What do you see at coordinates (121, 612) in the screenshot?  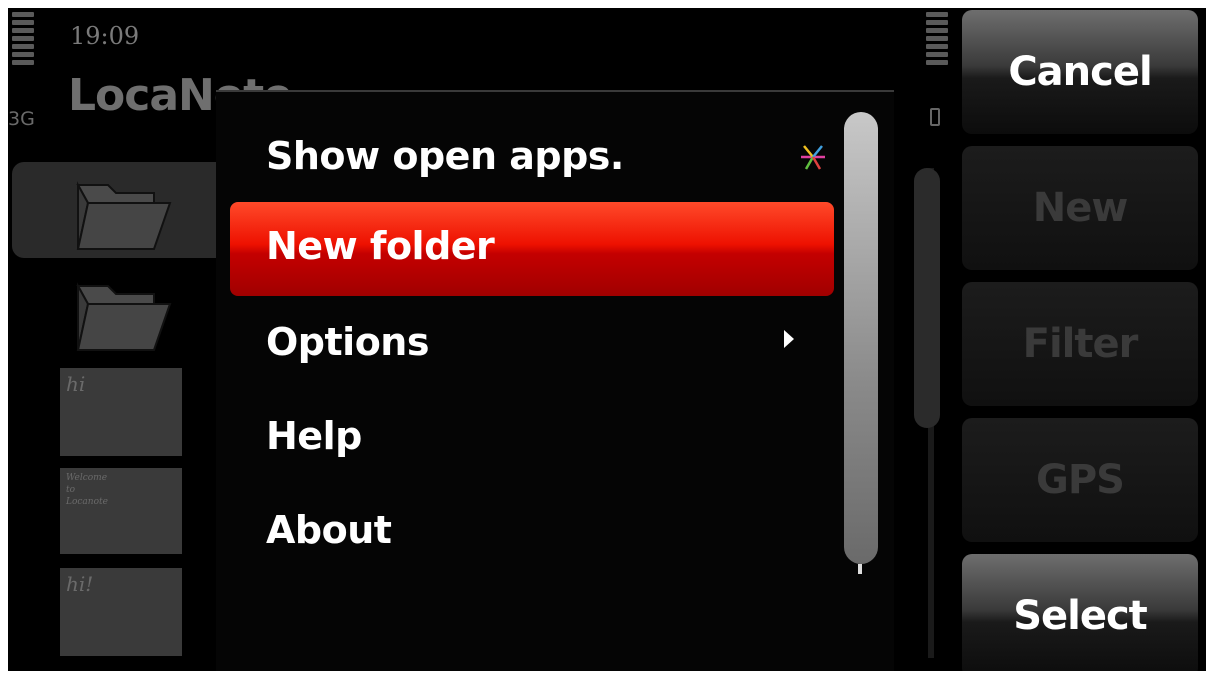 I see `note-thumbnail: hi!` at bounding box center [121, 612].